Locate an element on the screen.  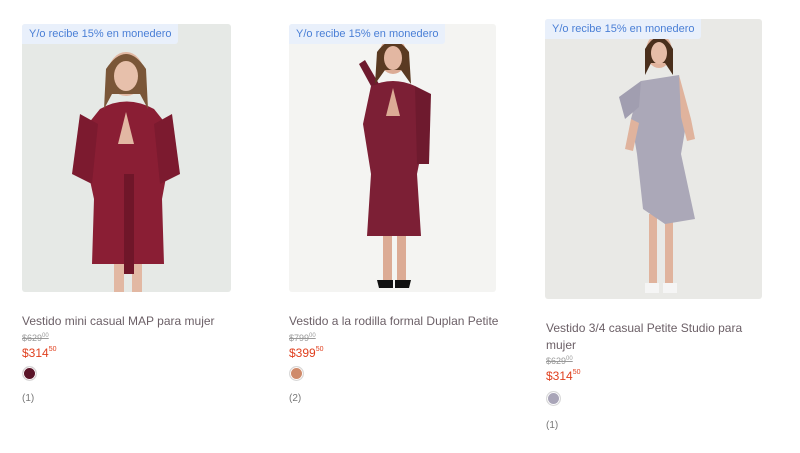
promo-badge-1: Y/o recibe 15% en monedero is located at coordinates (100, 34).